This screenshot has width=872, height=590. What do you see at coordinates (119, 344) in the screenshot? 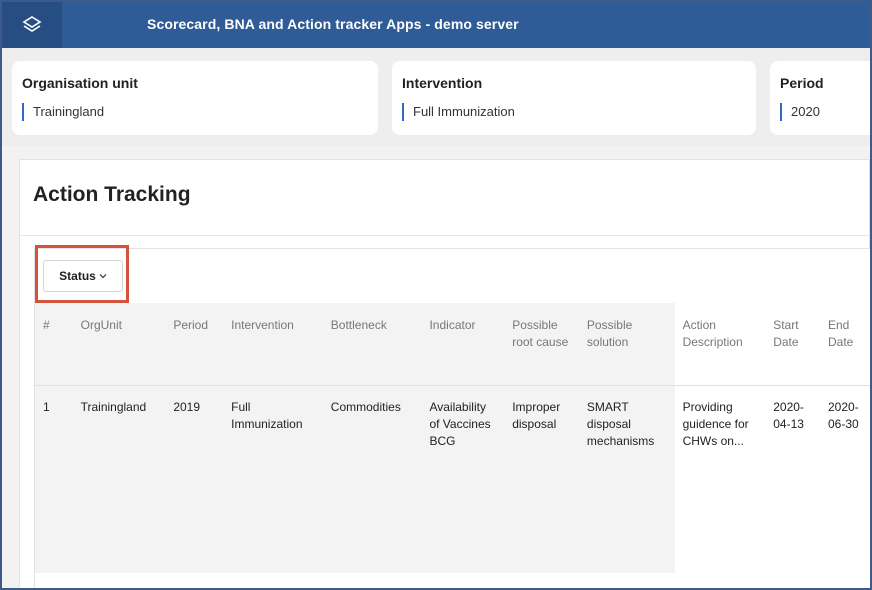
I see `column-header: OrgUnit` at bounding box center [119, 344].